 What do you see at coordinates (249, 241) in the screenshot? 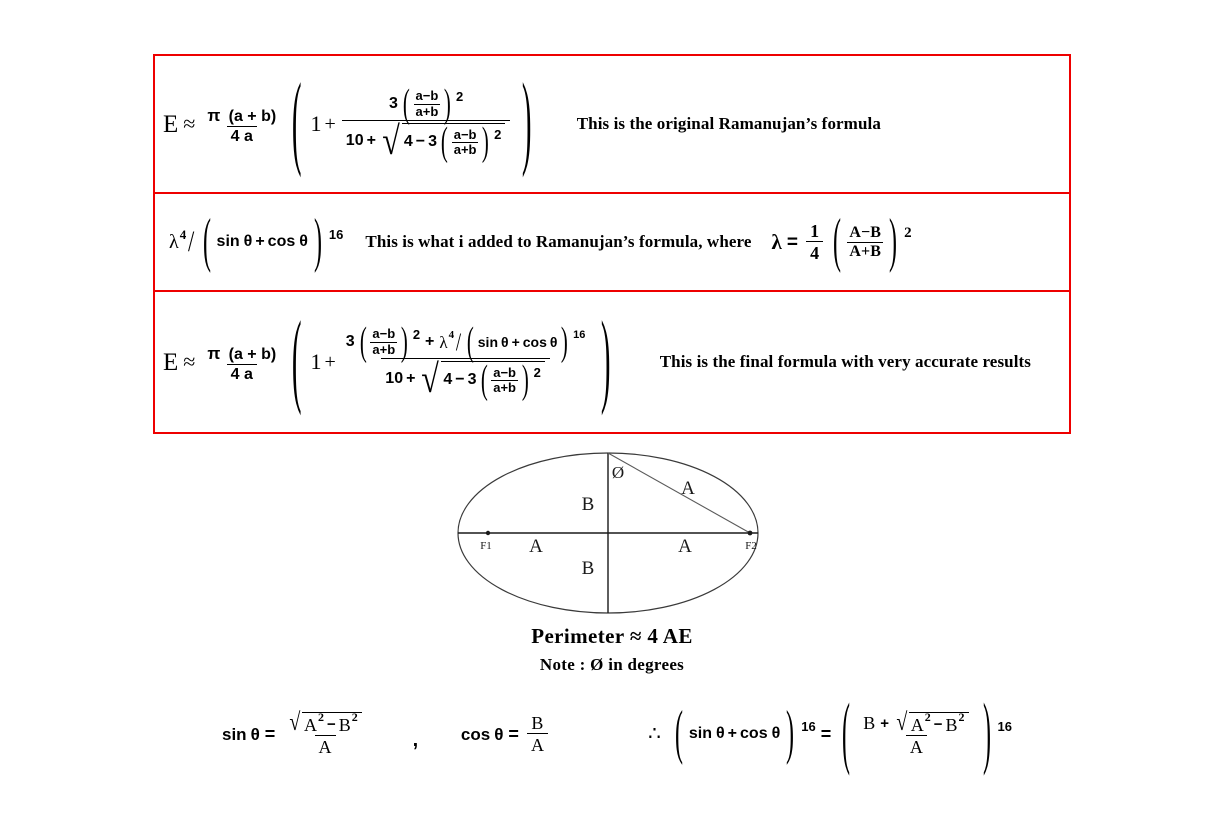
I see `formula-addition: λ 4 / ( sin θ + cos θ ) 16` at bounding box center [249, 241].